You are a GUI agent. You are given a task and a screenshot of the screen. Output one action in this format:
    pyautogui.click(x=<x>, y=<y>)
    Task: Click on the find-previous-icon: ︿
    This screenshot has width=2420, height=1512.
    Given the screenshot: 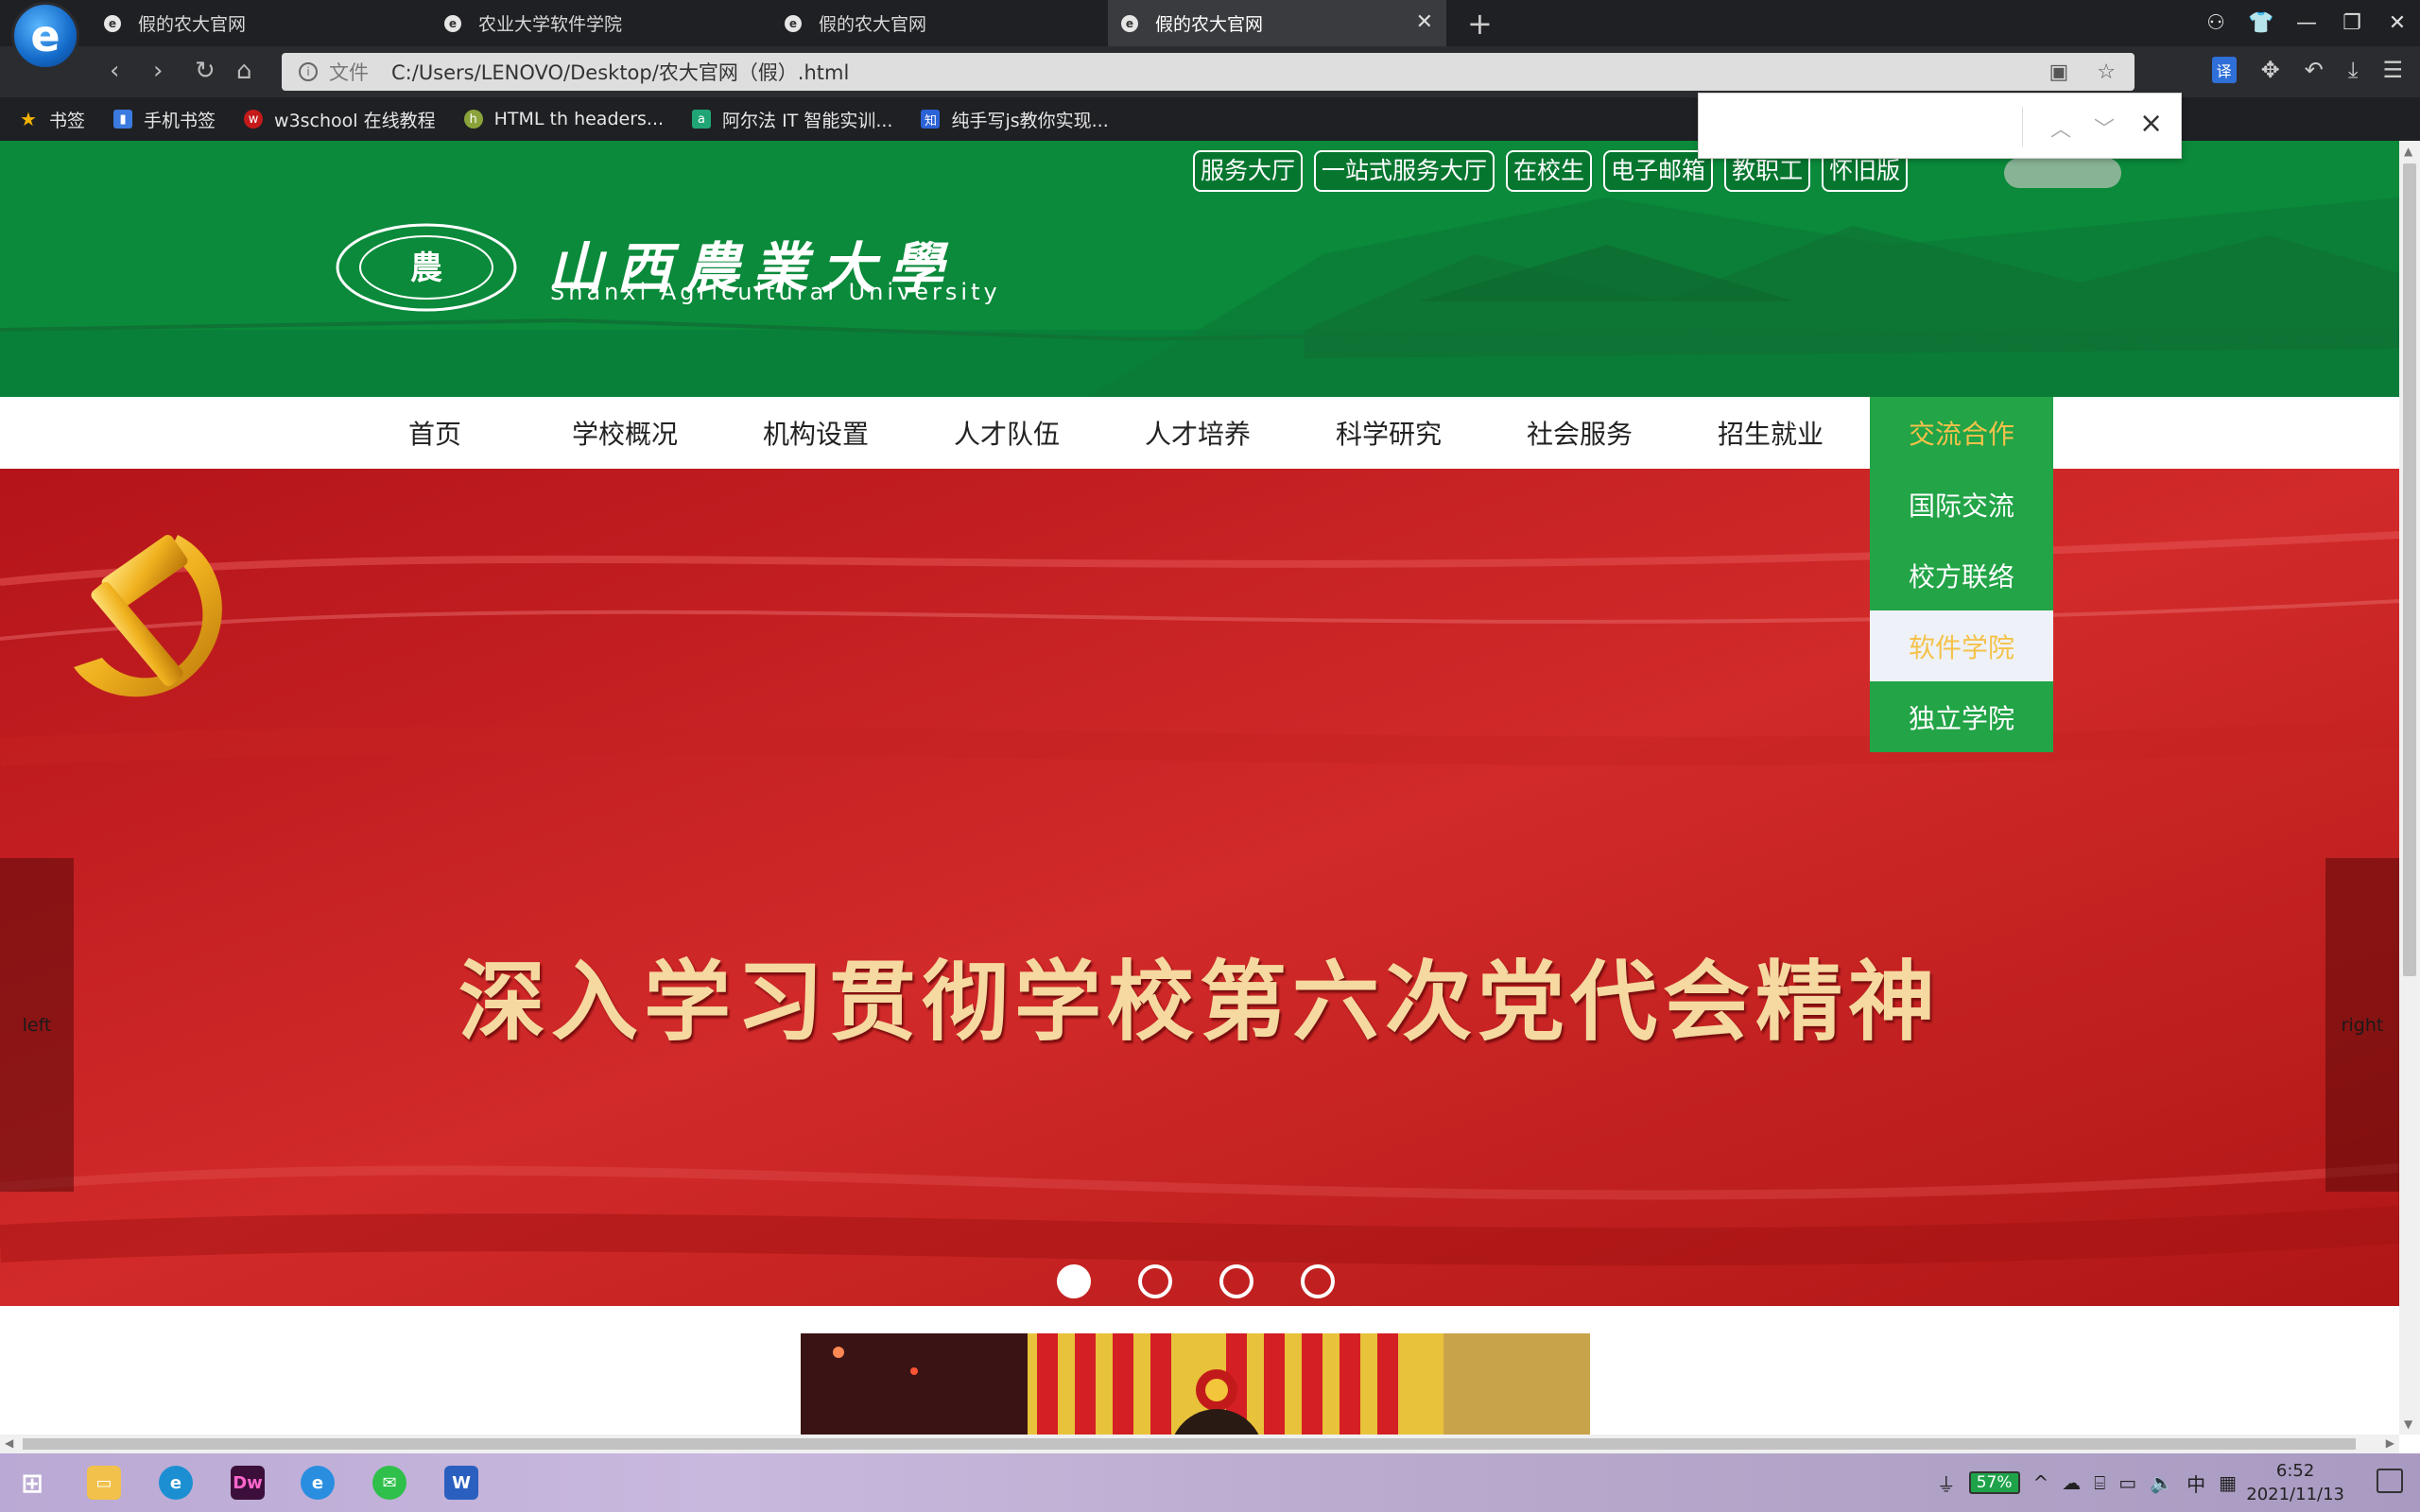 What is the action you would take?
    pyautogui.click(x=2060, y=127)
    